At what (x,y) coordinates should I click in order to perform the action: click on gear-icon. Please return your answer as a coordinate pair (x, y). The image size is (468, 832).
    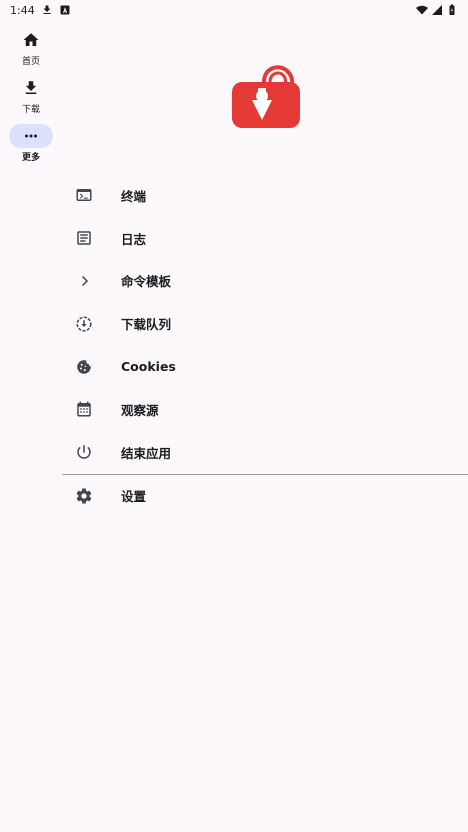
    Looking at the image, I should click on (84, 496).